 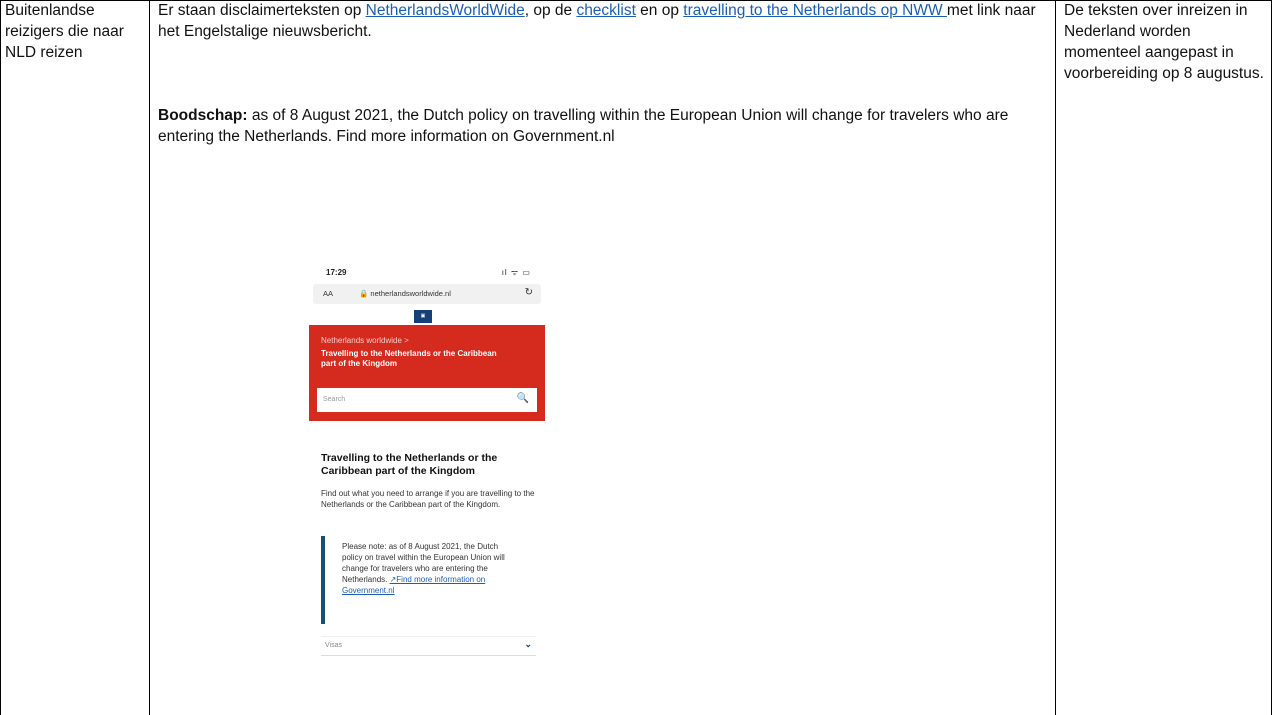 What do you see at coordinates (334, 399) in the screenshot?
I see `phone-search-placeholder: Search` at bounding box center [334, 399].